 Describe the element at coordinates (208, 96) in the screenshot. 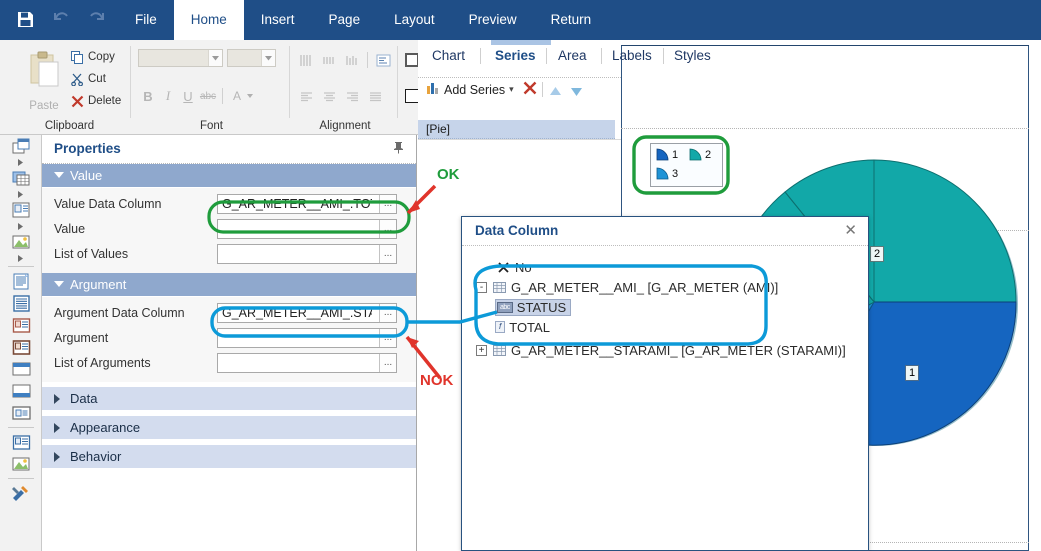

I see `strikethrough-button: abc` at that location.